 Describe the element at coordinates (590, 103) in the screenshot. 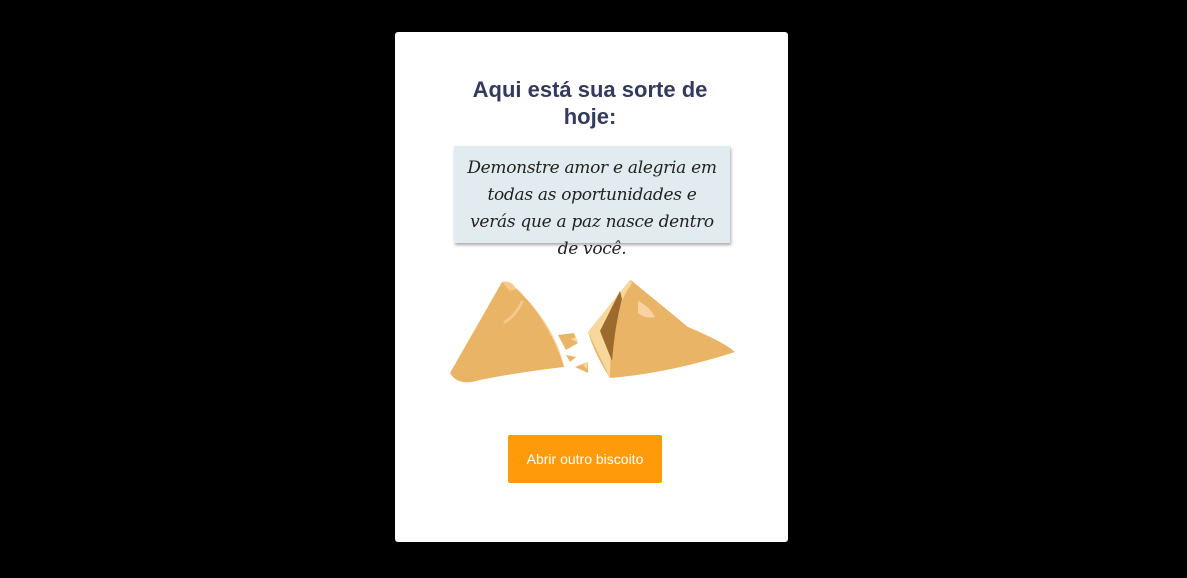

I see `page-title: Aqui está sua sorte de hoje:` at that location.